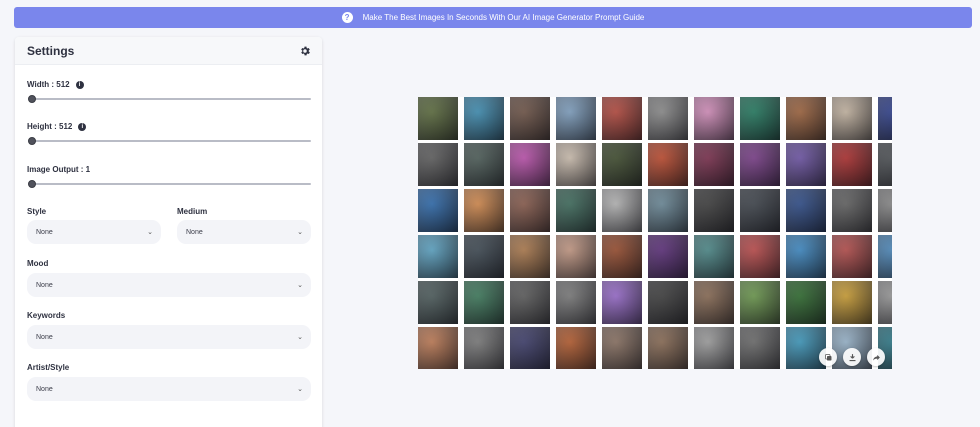 The width and height of the screenshot is (980, 427). What do you see at coordinates (37, 211) in the screenshot?
I see `style-label: Style` at bounding box center [37, 211].